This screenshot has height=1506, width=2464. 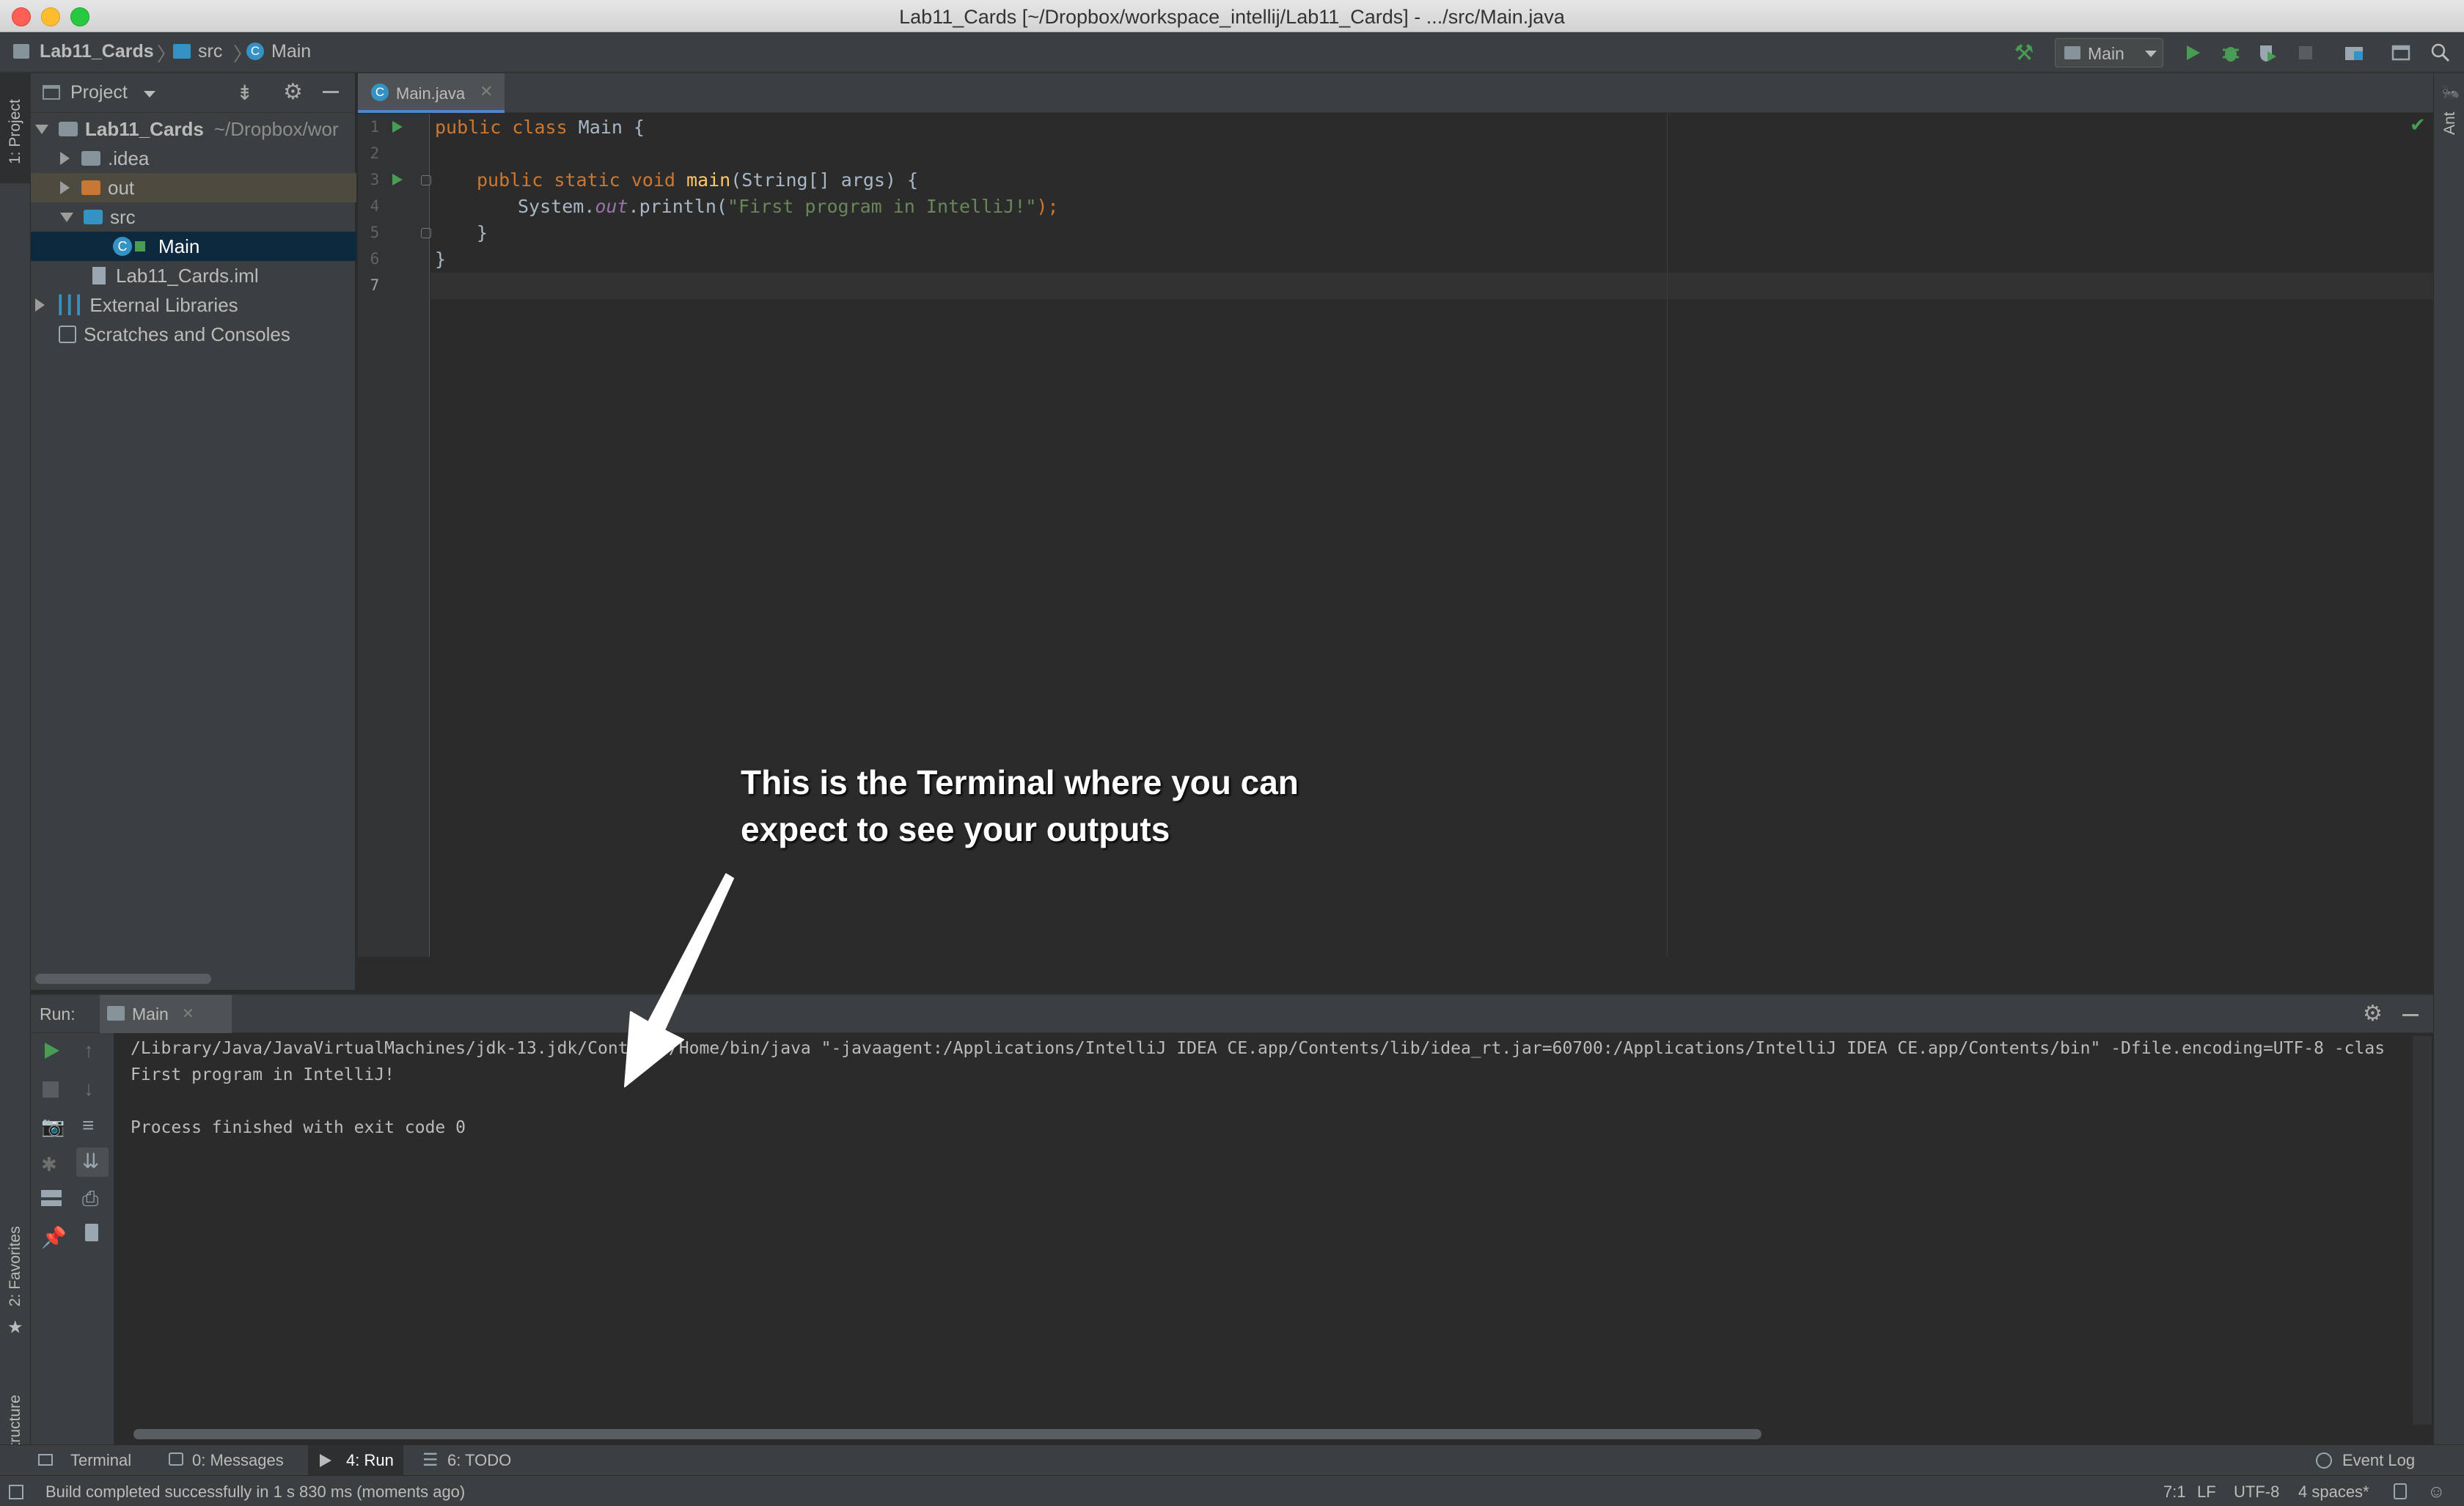 I want to click on run-icon, so click(x=2192, y=53).